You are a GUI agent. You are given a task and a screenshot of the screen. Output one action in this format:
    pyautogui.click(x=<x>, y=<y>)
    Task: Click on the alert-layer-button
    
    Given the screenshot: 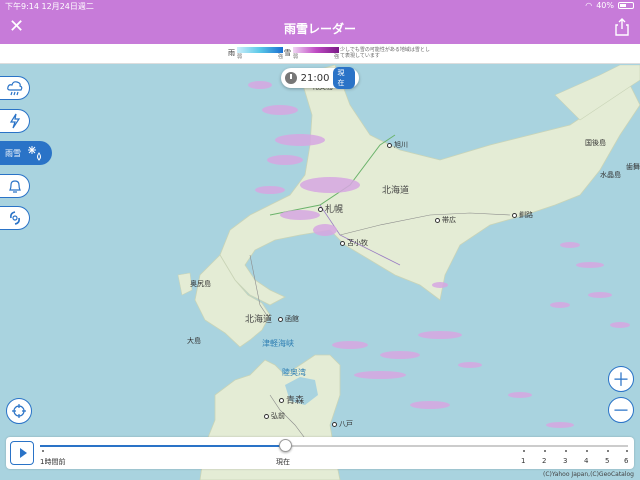 What is the action you would take?
    pyautogui.click(x=15, y=186)
    